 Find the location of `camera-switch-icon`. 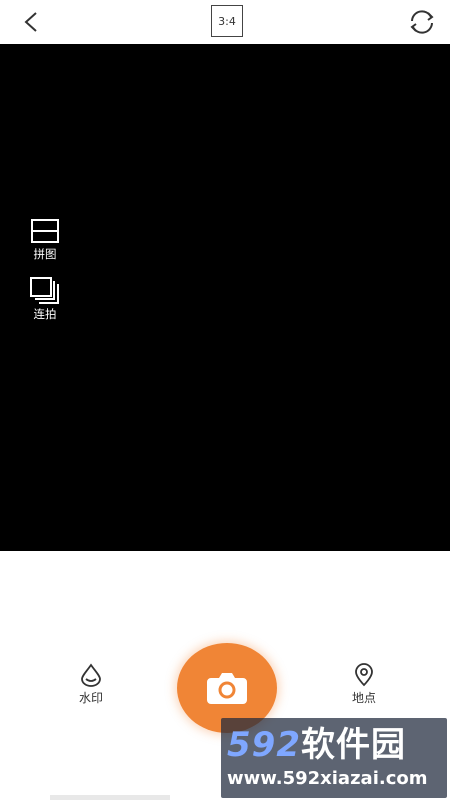

camera-switch-icon is located at coordinates (422, 22).